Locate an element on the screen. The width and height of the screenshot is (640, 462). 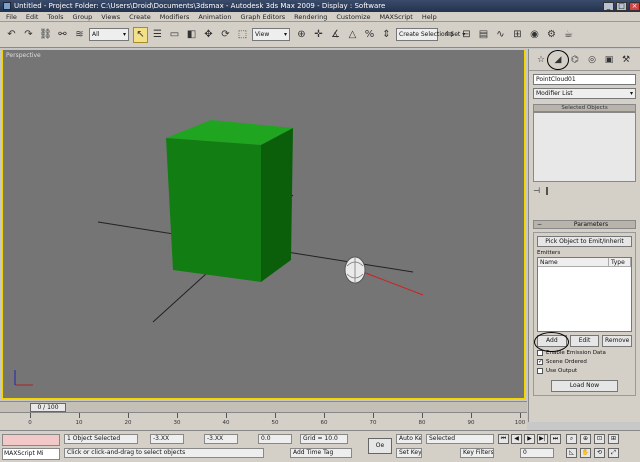
set-key-button: Set Key is located at coordinates (409, 453).